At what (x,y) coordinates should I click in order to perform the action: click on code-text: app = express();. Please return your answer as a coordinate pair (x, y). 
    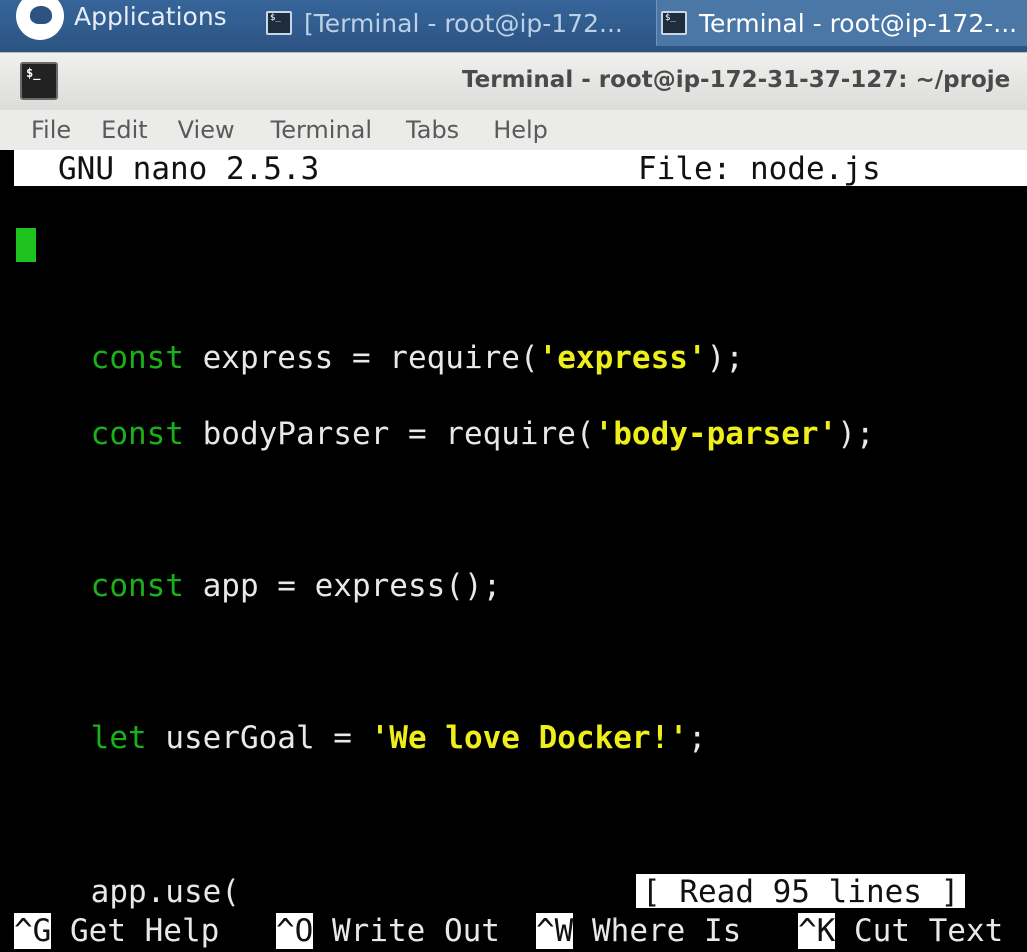
    Looking at the image, I should click on (342, 586).